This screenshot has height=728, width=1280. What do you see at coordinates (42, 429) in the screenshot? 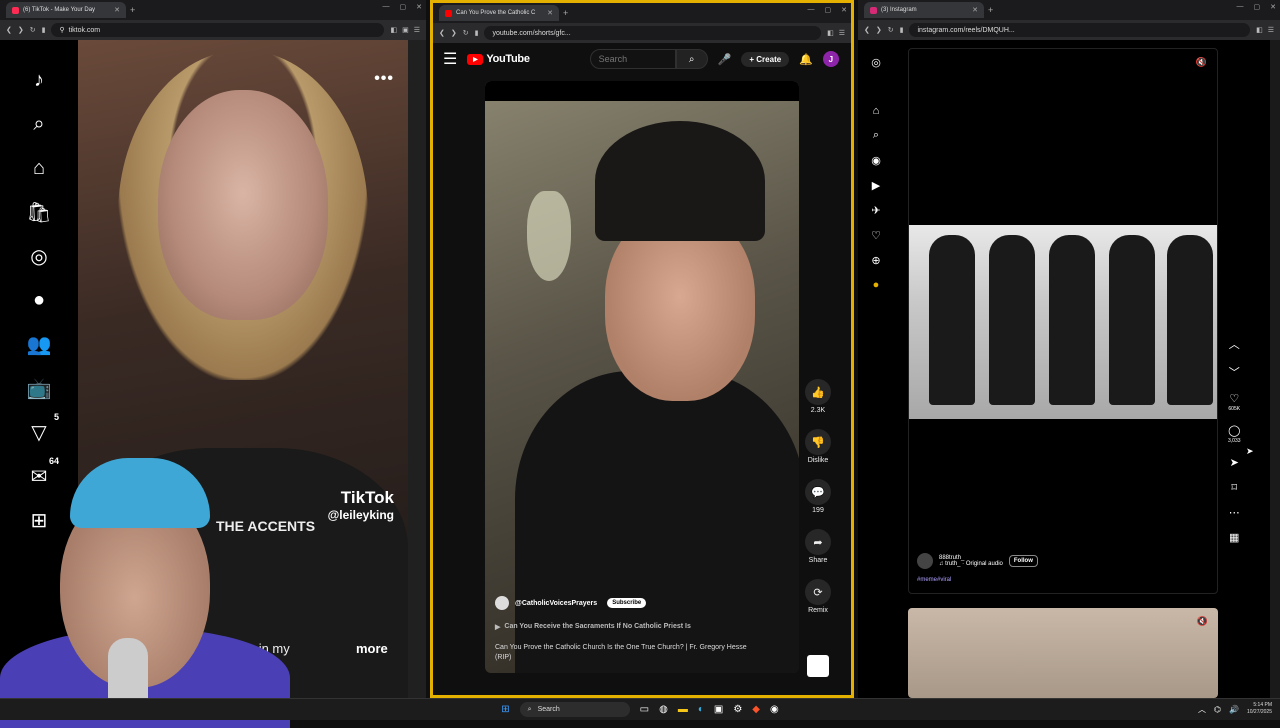
I see `inbox-icon: ▽ 5` at bounding box center [42, 429].